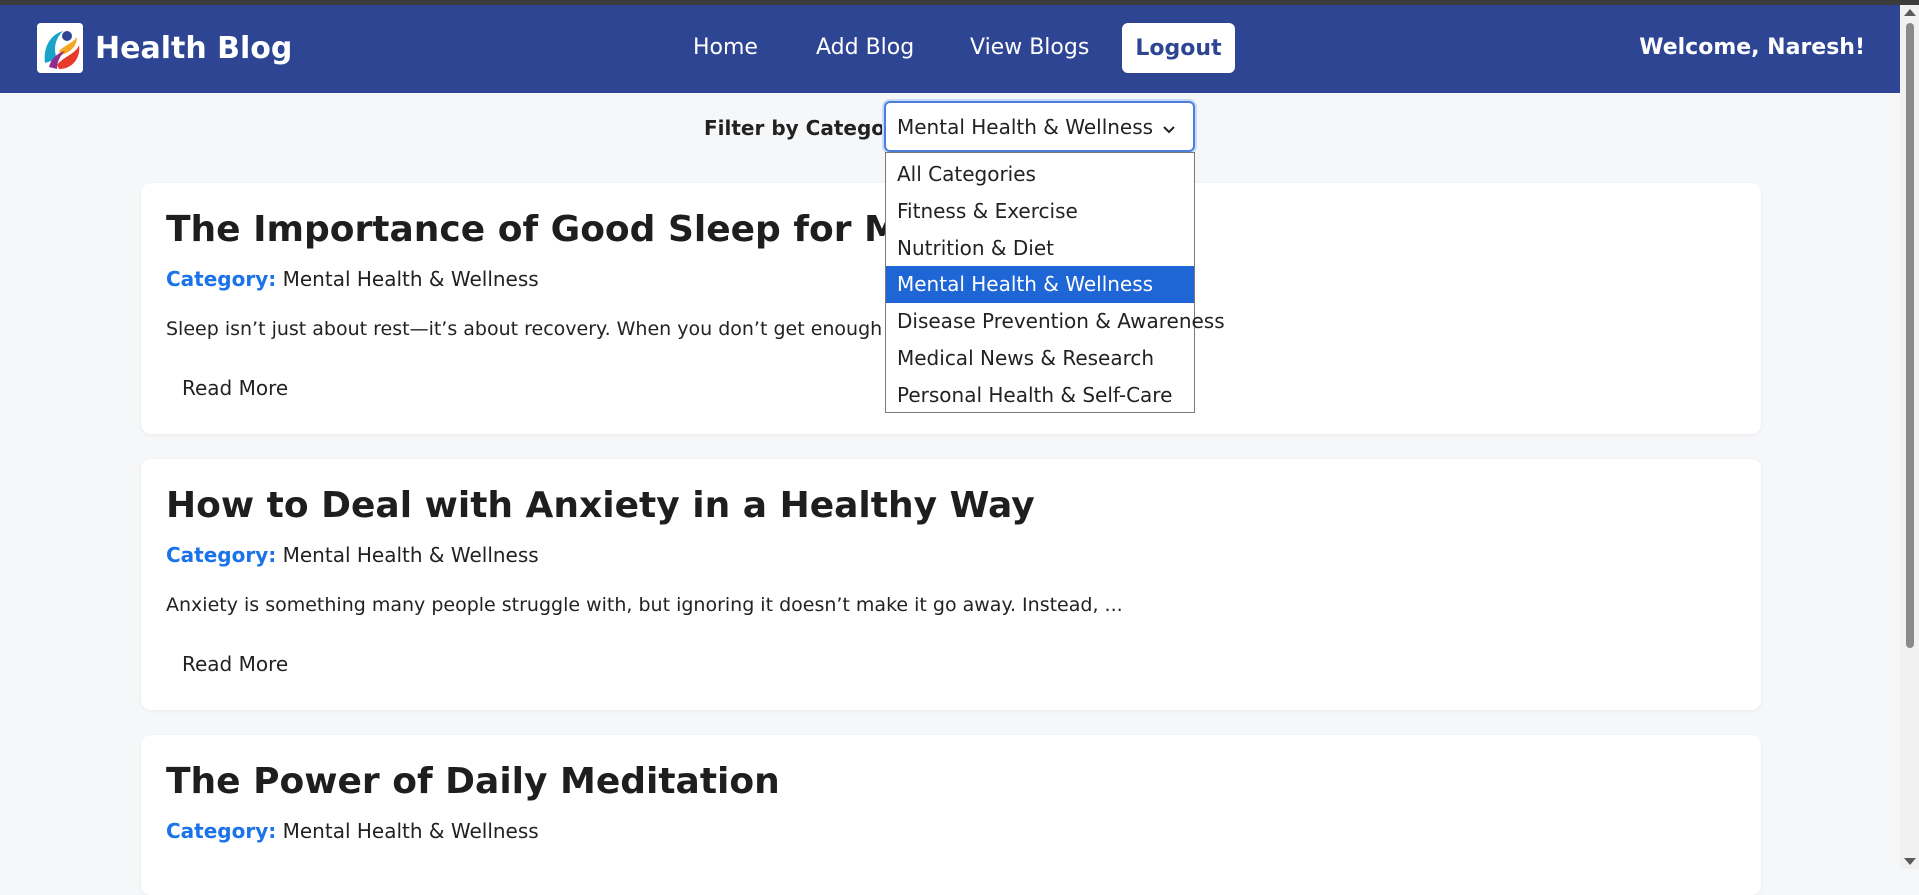 The width and height of the screenshot is (1919, 895). Describe the element at coordinates (1025, 126) in the screenshot. I see `category-select-value: Mental Health & Wellness` at that location.